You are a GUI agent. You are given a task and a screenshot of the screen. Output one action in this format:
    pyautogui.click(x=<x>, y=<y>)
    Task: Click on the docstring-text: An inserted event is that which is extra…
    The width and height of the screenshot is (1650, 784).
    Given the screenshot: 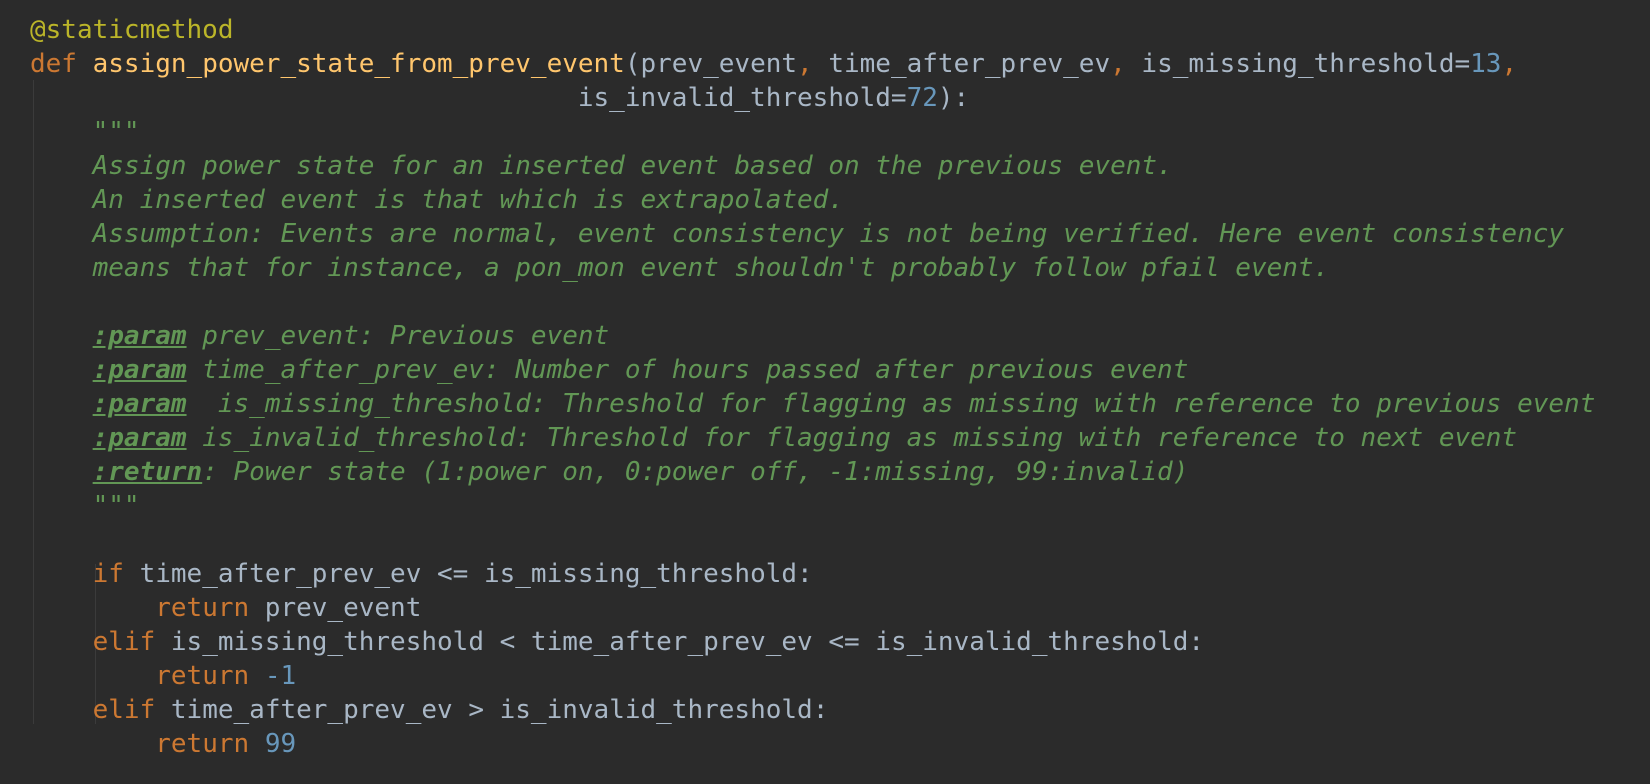 What is the action you would take?
    pyautogui.click(x=437, y=200)
    